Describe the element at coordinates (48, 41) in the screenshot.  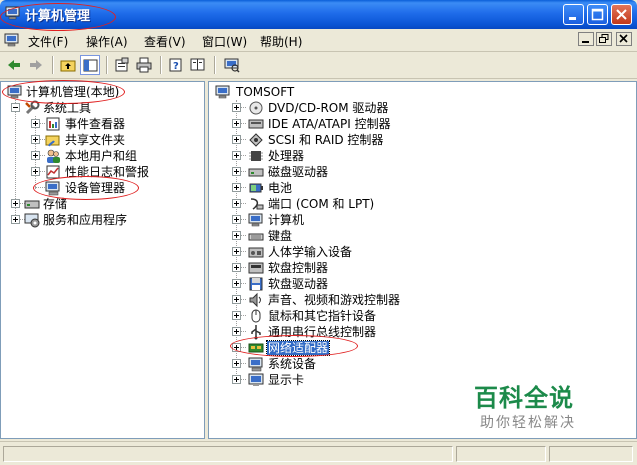
I see `menu-file: 文件(F)` at that location.